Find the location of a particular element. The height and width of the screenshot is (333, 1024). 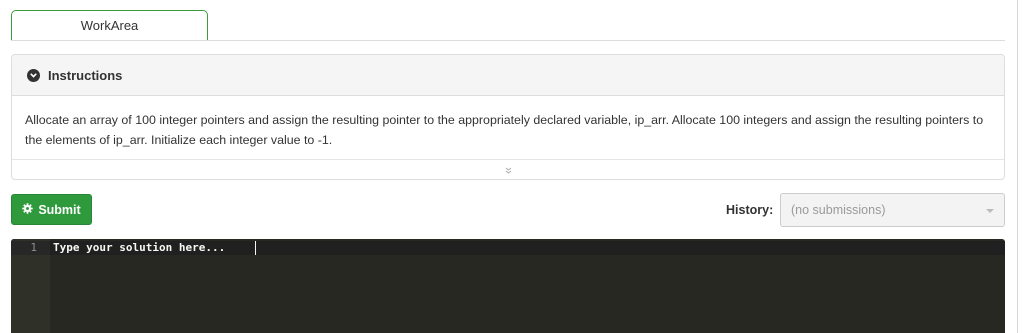

chevron-circle-down-icon is located at coordinates (33, 75).